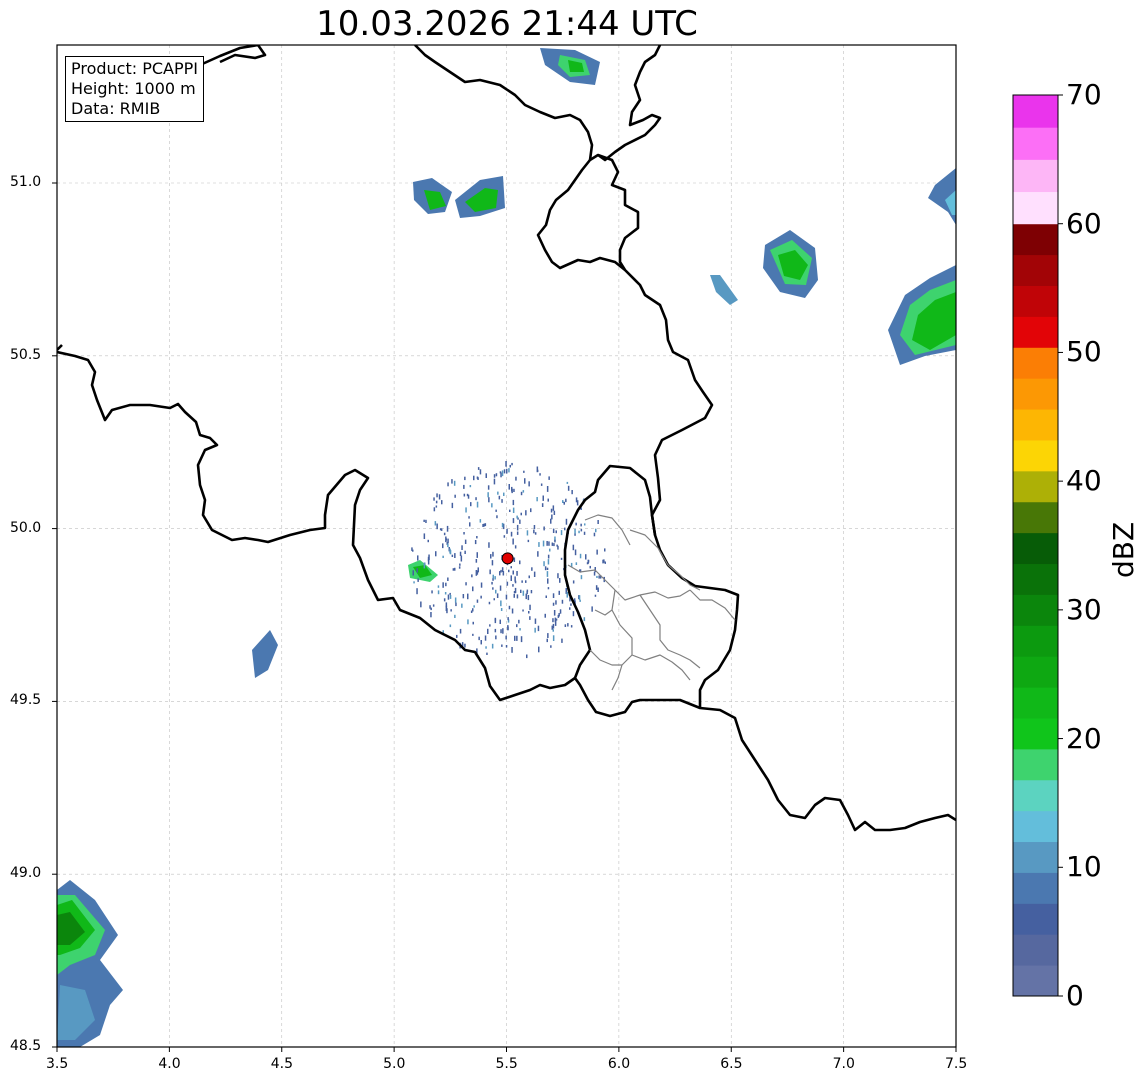  I want to click on colorbar-tick-label: 0, so click(1075, 995).